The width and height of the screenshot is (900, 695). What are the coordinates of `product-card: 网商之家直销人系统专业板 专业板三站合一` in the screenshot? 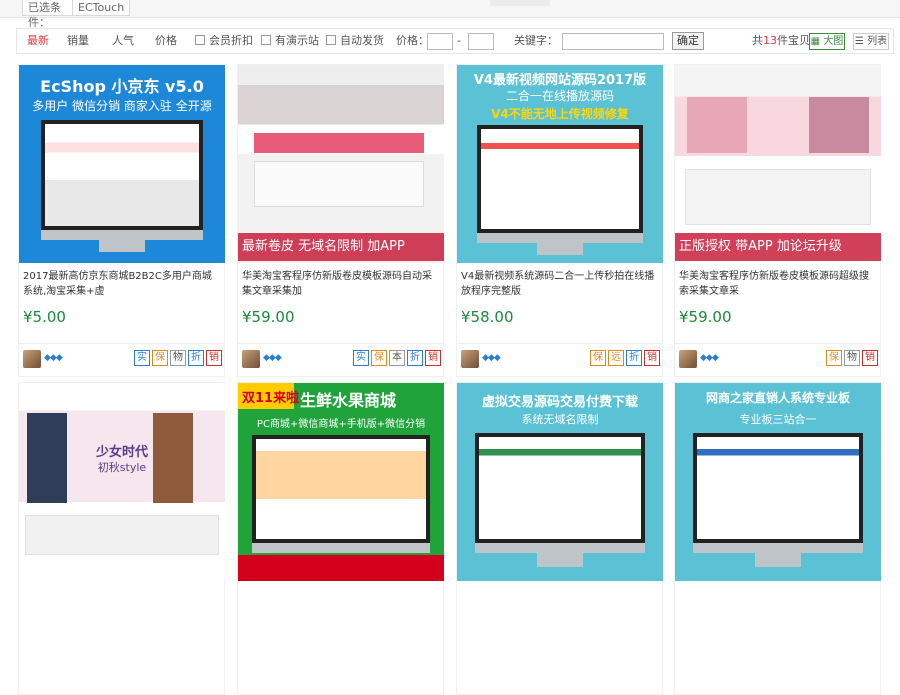 It's located at (777, 538).